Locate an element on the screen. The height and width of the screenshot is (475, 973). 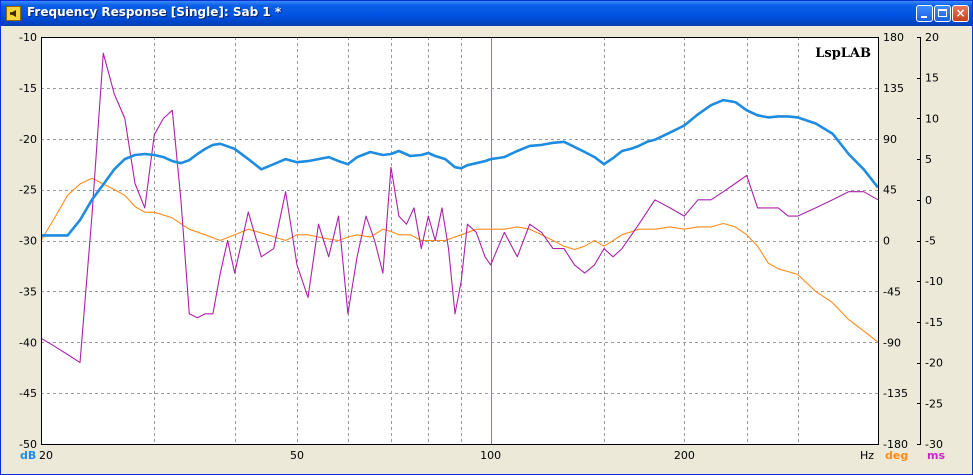
y-tick-label-deg: 45 is located at coordinates (890, 190).